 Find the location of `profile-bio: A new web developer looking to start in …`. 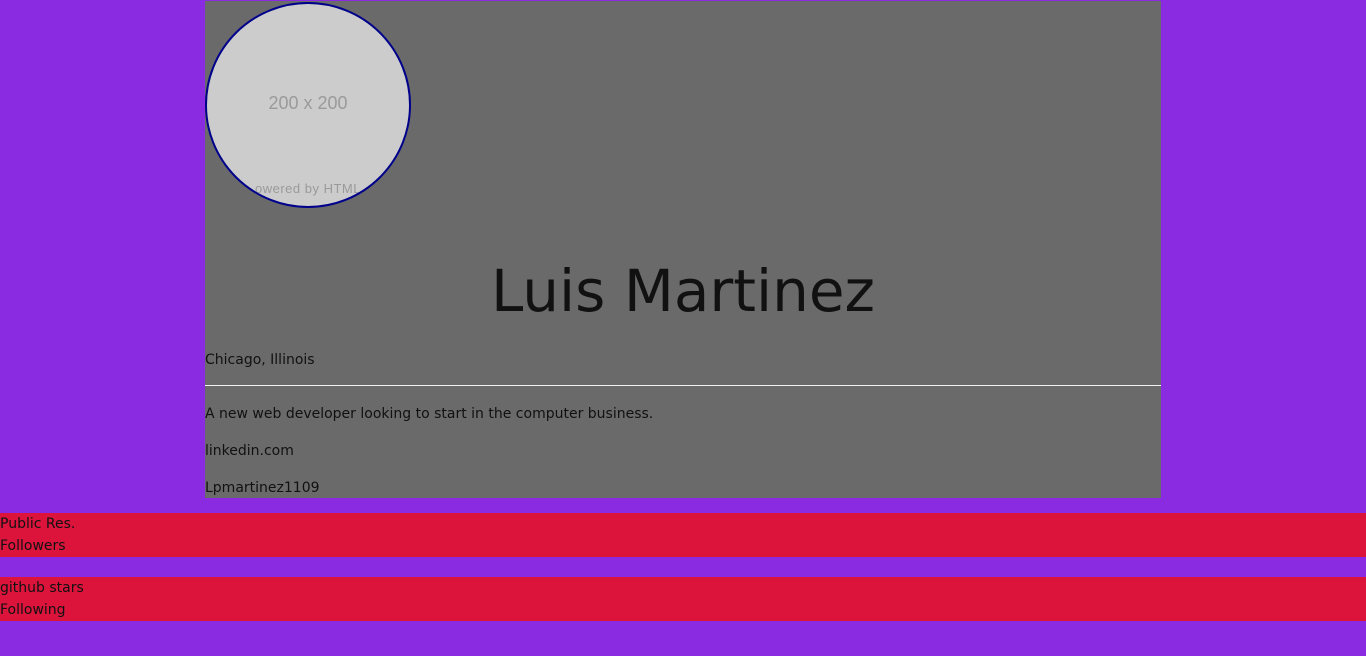

profile-bio: A new web developer looking to start in … is located at coordinates (429, 414).